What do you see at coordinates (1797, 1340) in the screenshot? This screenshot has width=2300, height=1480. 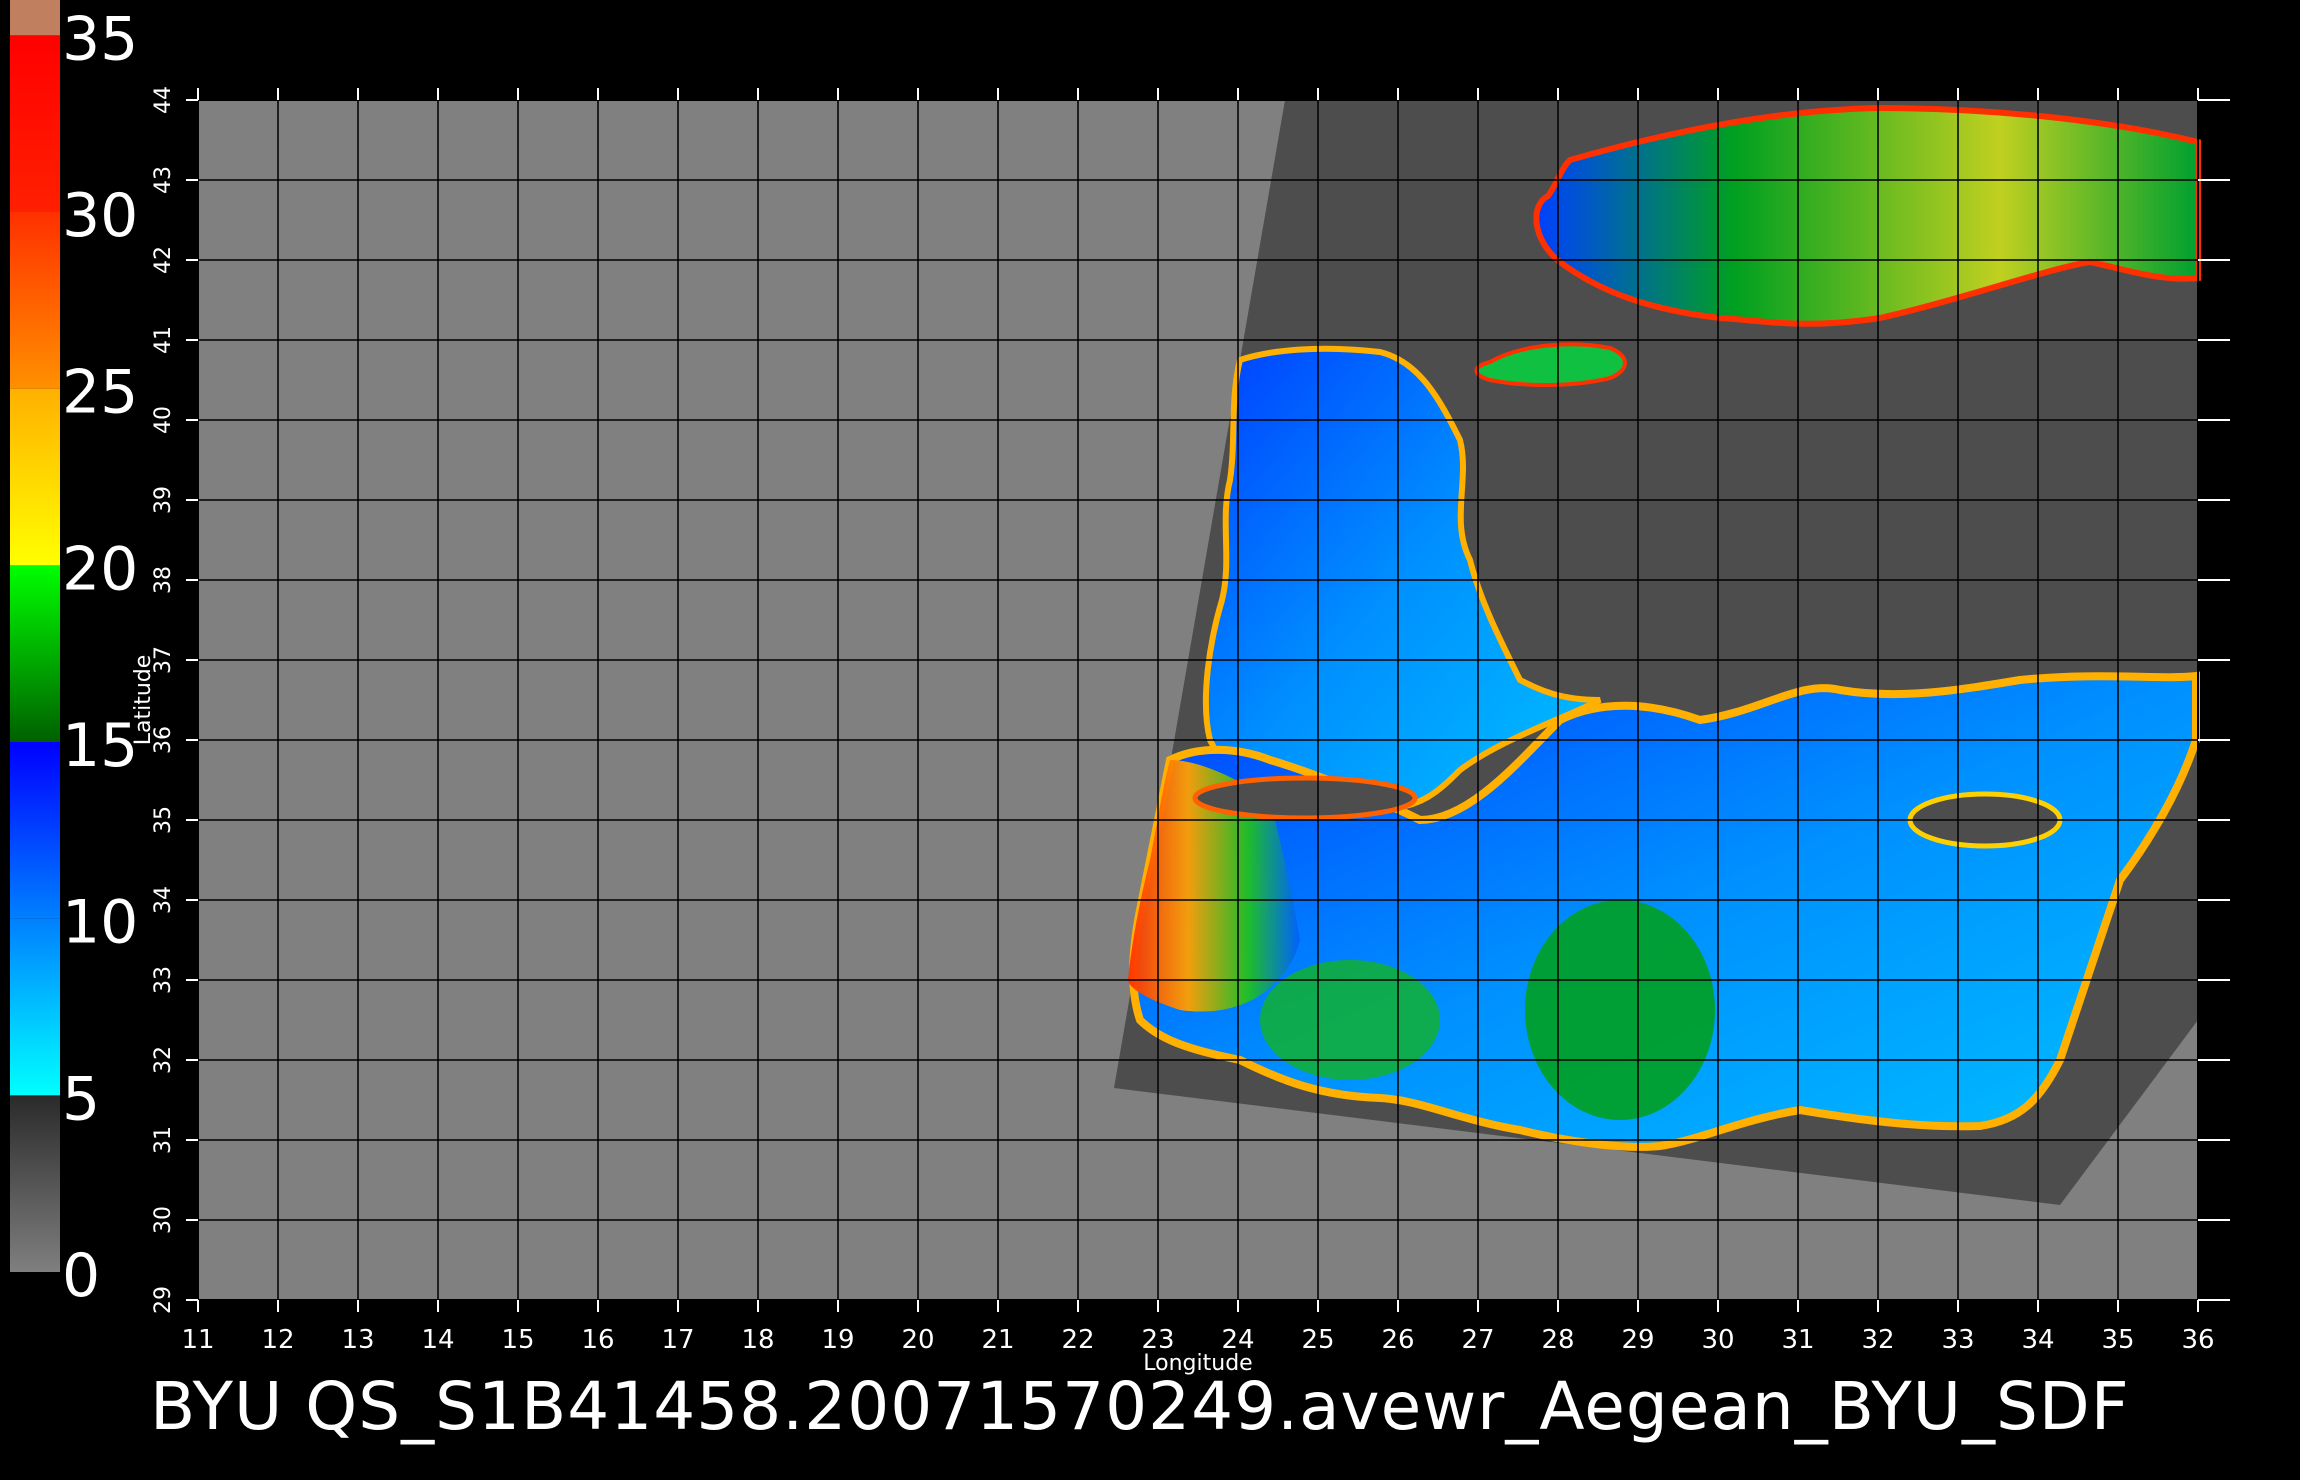 I see `lon-tick-label: 31` at bounding box center [1797, 1340].